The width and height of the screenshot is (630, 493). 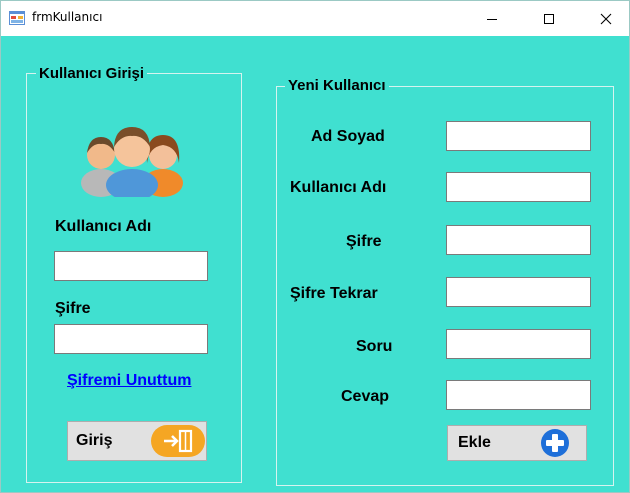 I want to click on window-title: frmKullanıcı, so click(x=67, y=17).